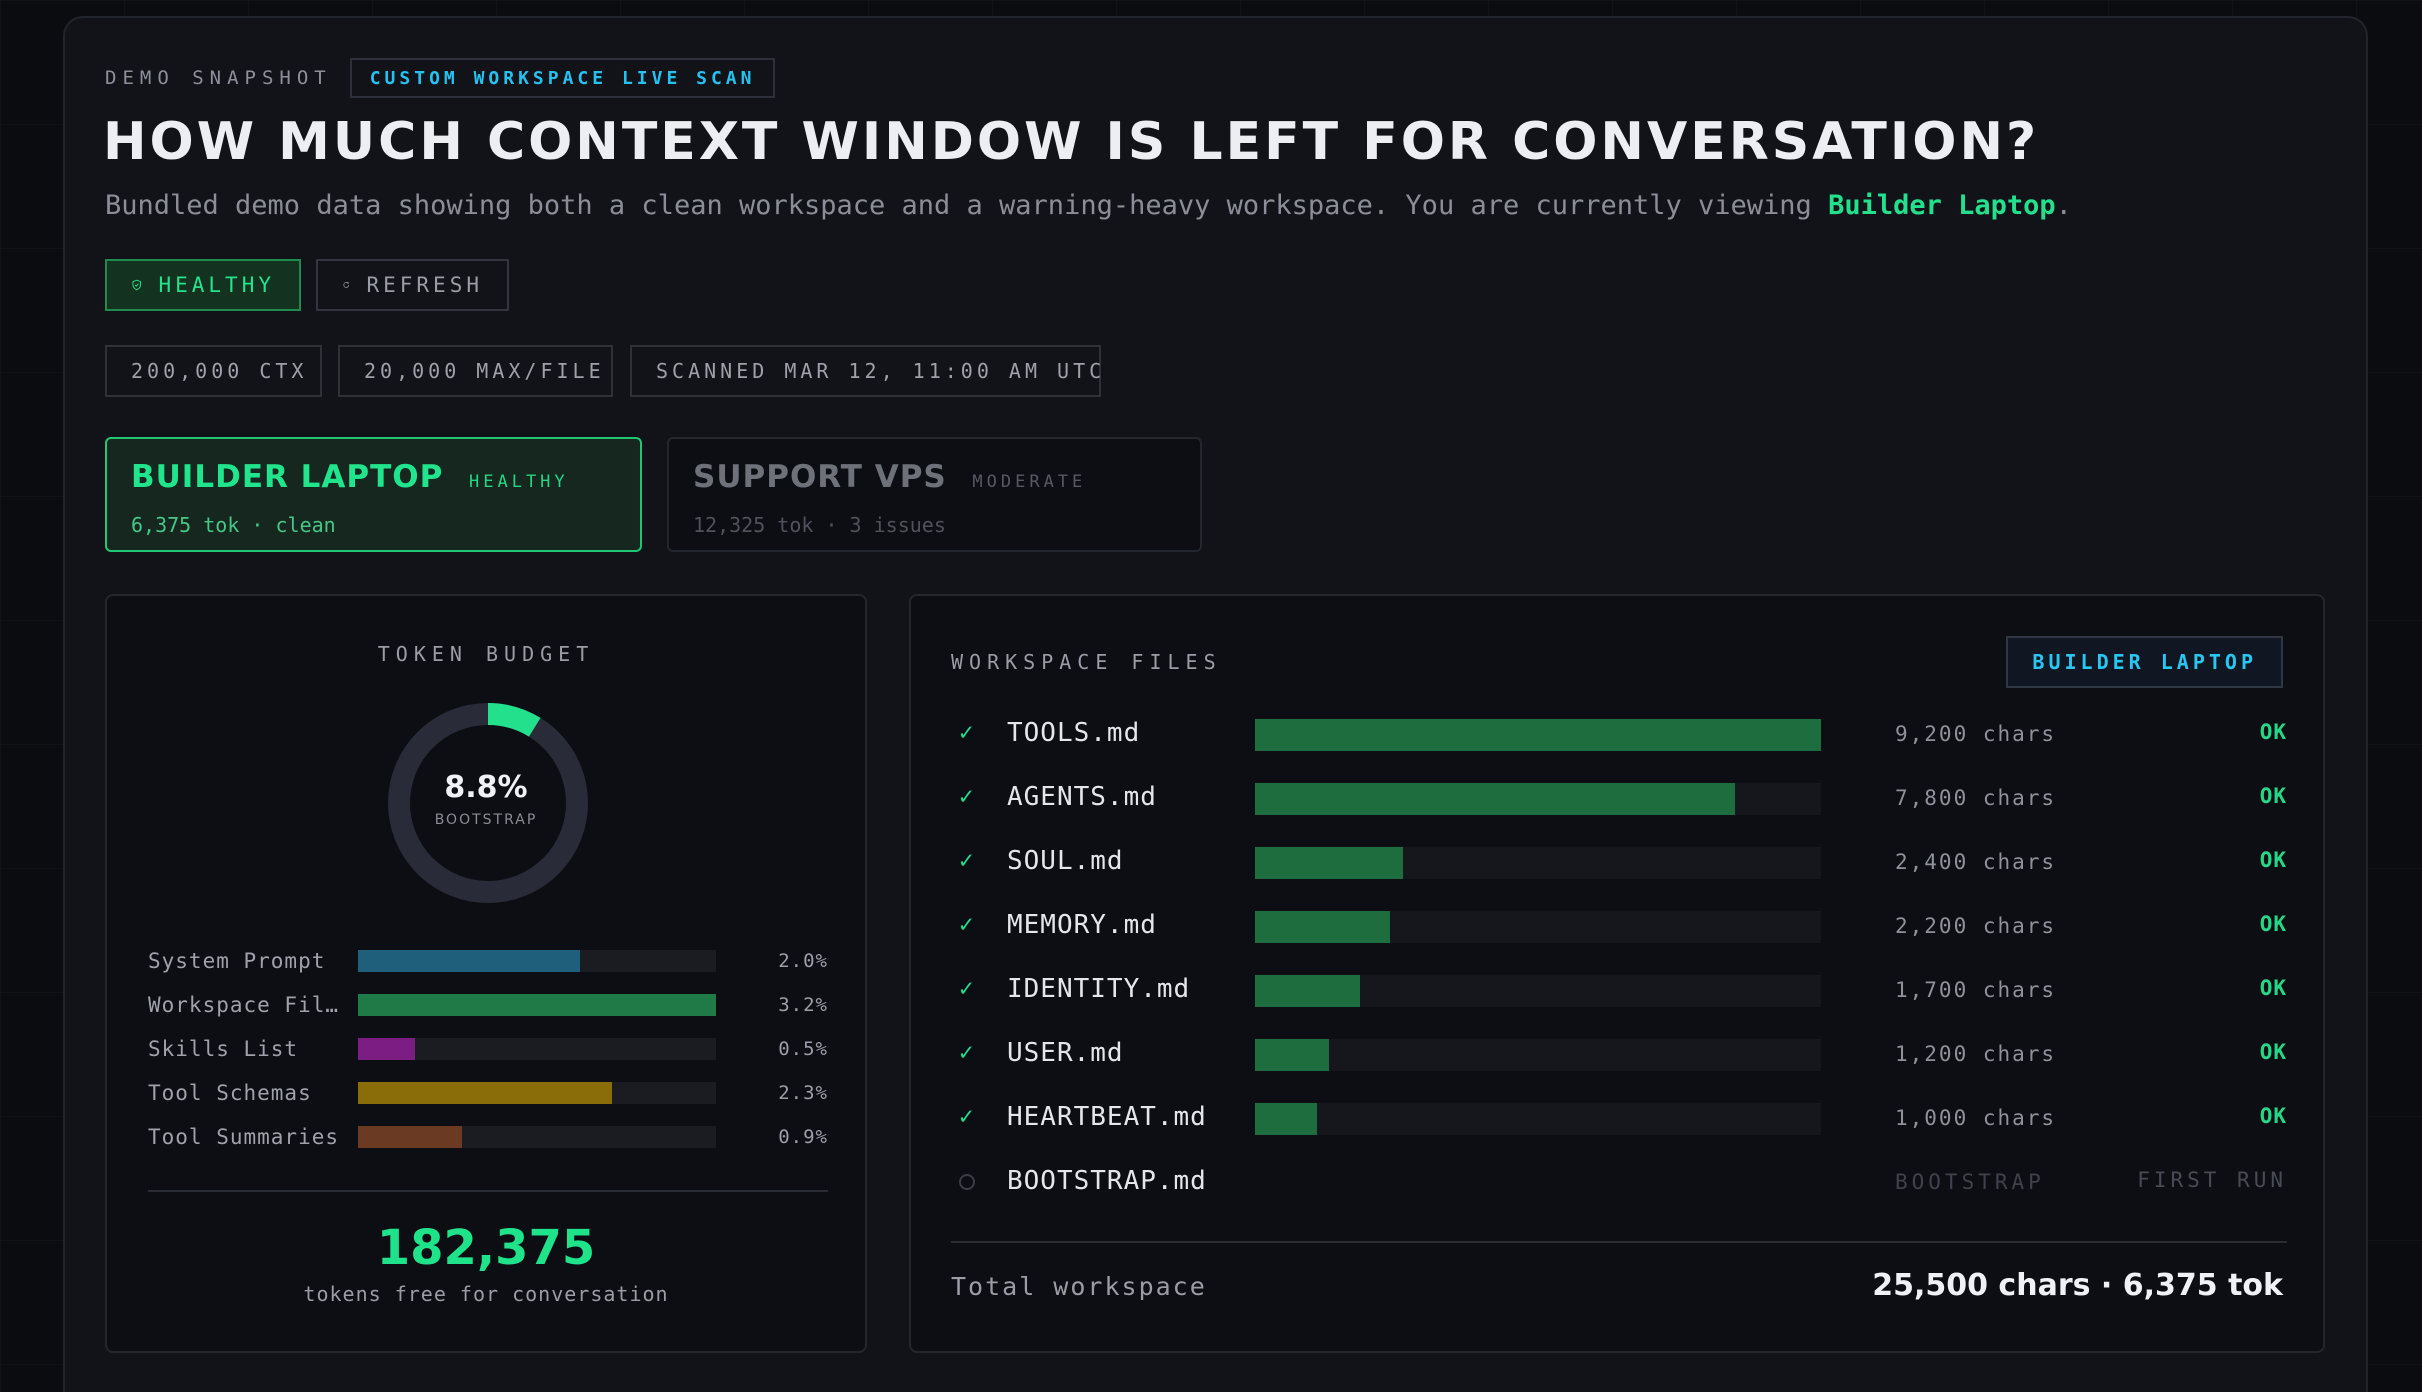 This screenshot has width=2422, height=1392. I want to click on empty-circle-icon, so click(967, 1182).